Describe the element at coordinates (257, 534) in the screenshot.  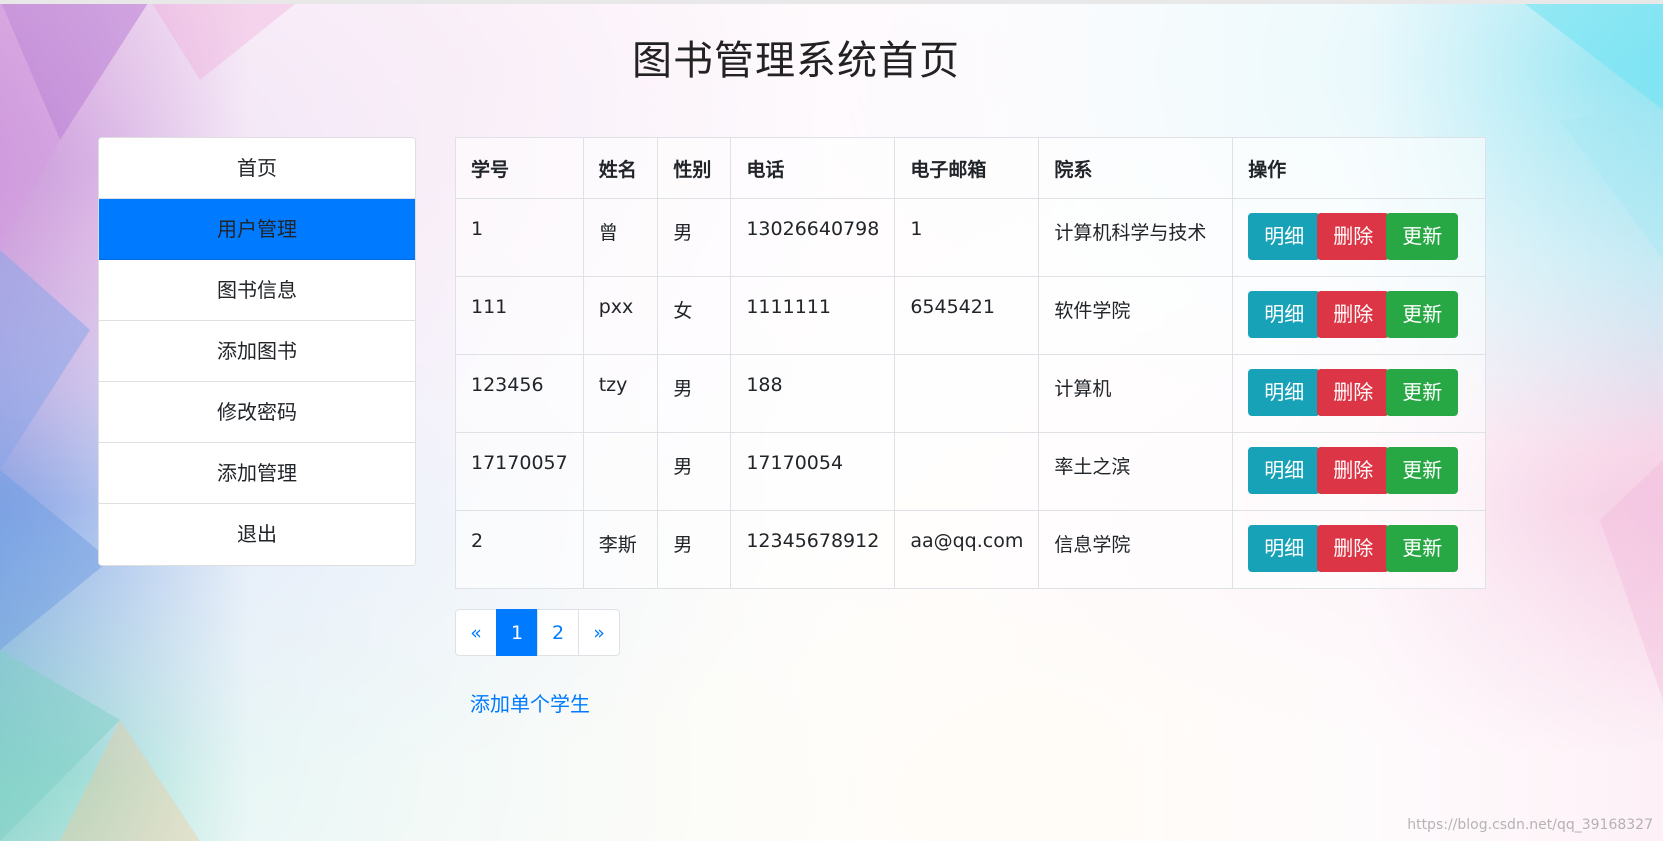
I see `sidebar-item-logout: 退出` at that location.